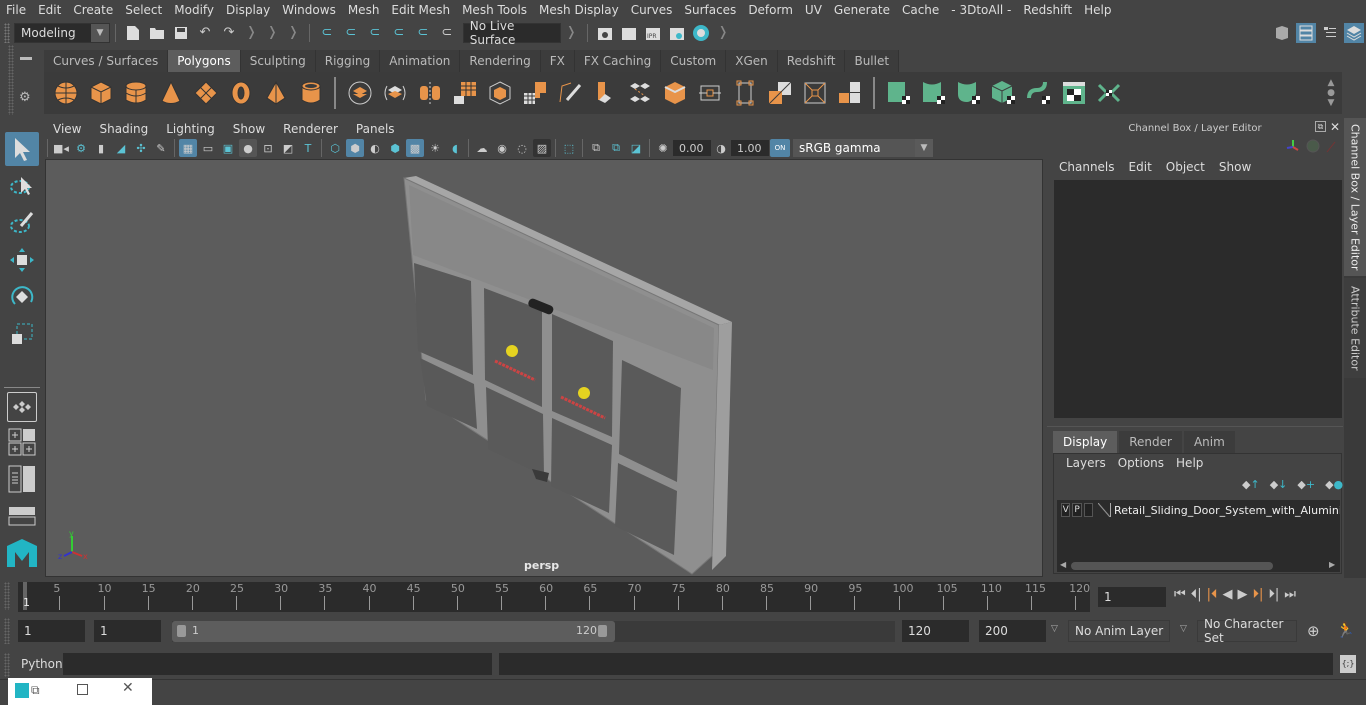 The image size is (1366, 705). What do you see at coordinates (22, 479) in the screenshot?
I see `outliner-layout-icon` at bounding box center [22, 479].